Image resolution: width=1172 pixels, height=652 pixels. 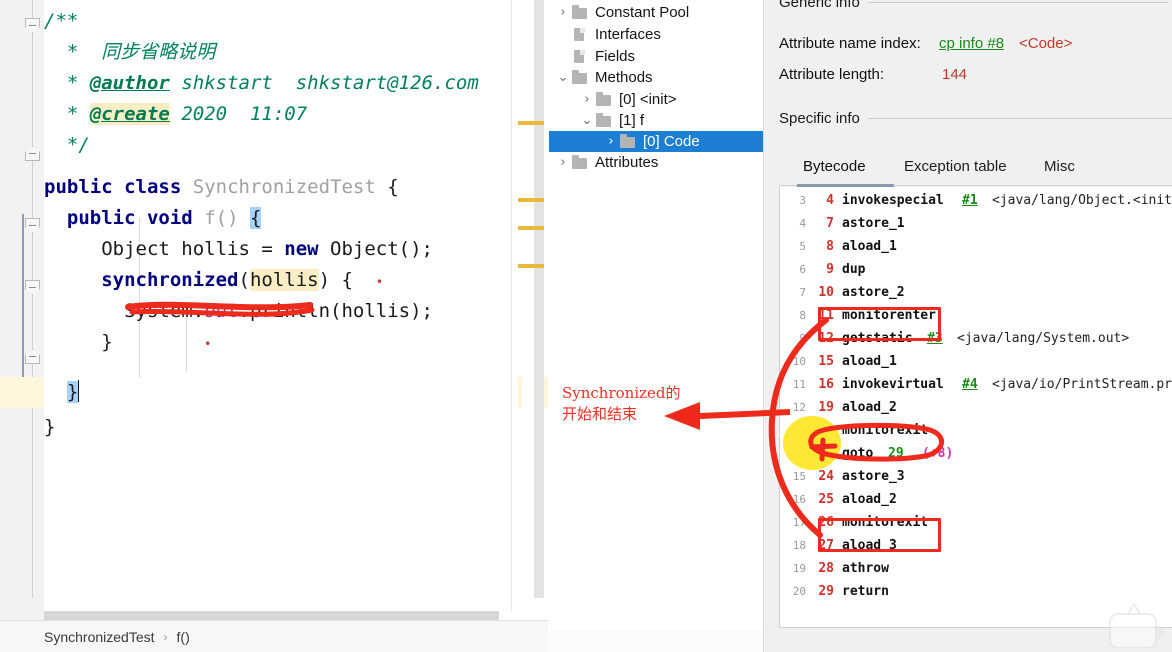 I want to click on bytecode-offset: 7, so click(x=830, y=223).